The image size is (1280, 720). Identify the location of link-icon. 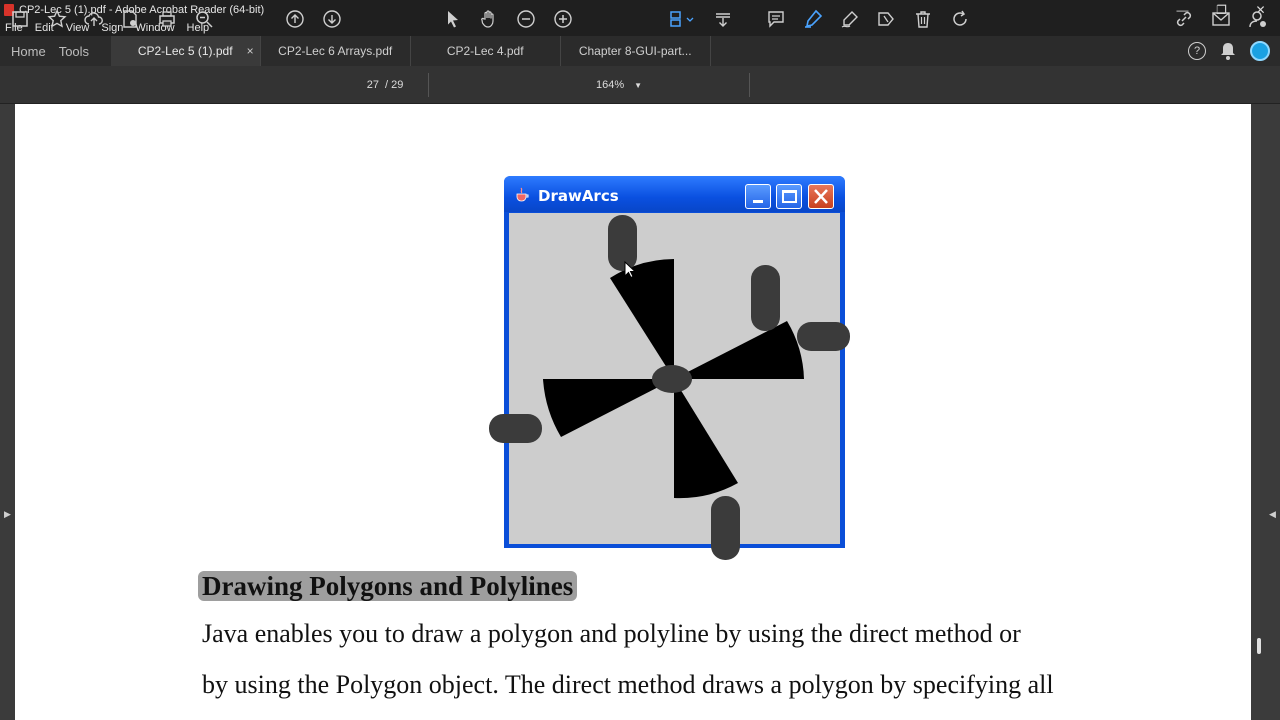
(1184, 19).